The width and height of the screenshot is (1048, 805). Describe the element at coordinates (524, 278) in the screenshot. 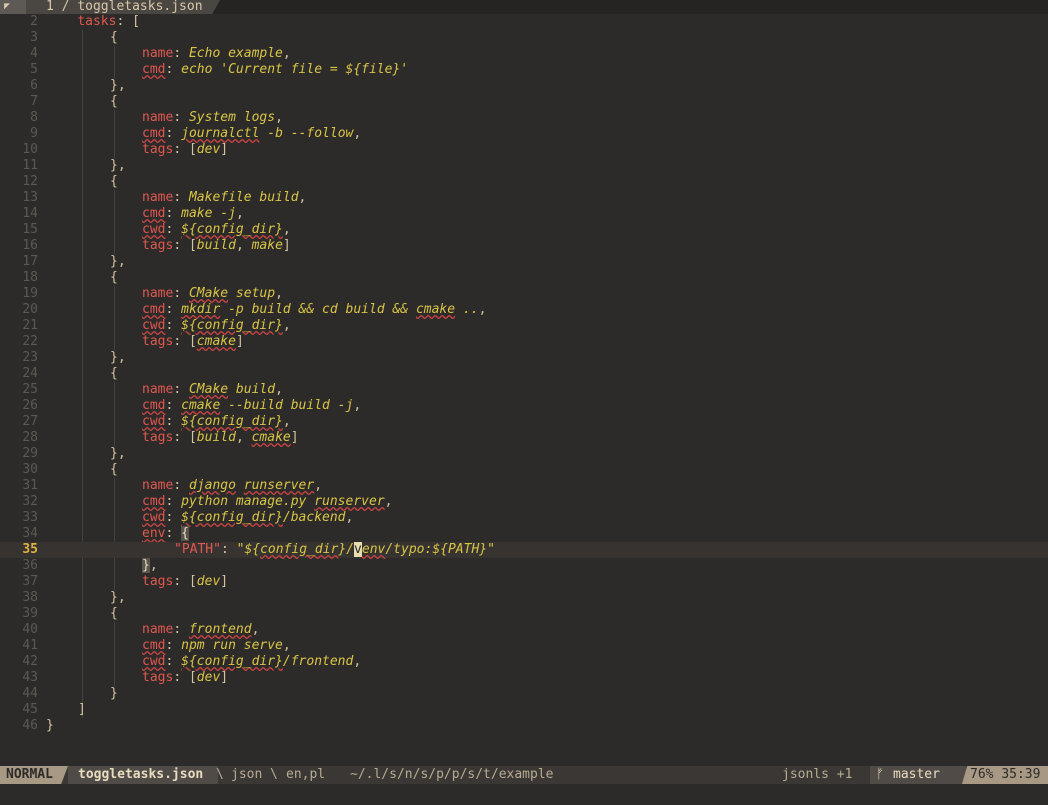

I see `code-line: 18{` at that location.